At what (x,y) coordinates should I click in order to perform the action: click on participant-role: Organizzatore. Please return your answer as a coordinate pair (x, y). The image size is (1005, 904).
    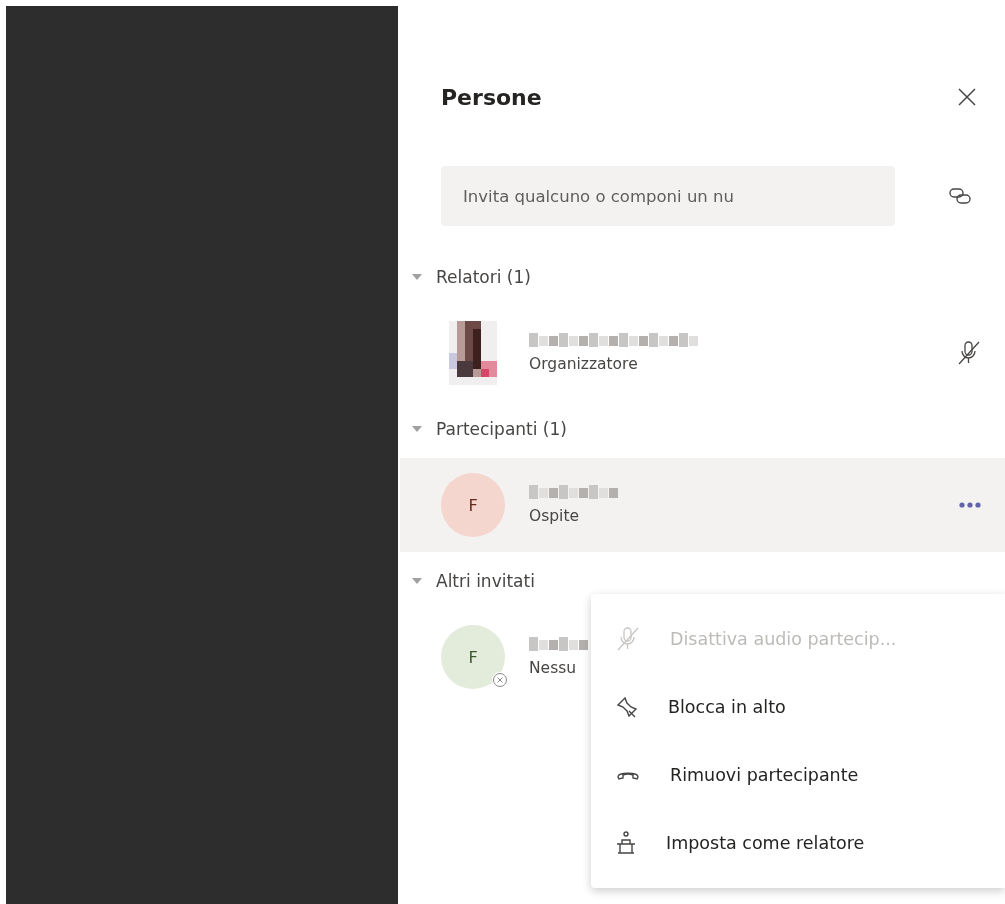
    Looking at the image, I should click on (584, 364).